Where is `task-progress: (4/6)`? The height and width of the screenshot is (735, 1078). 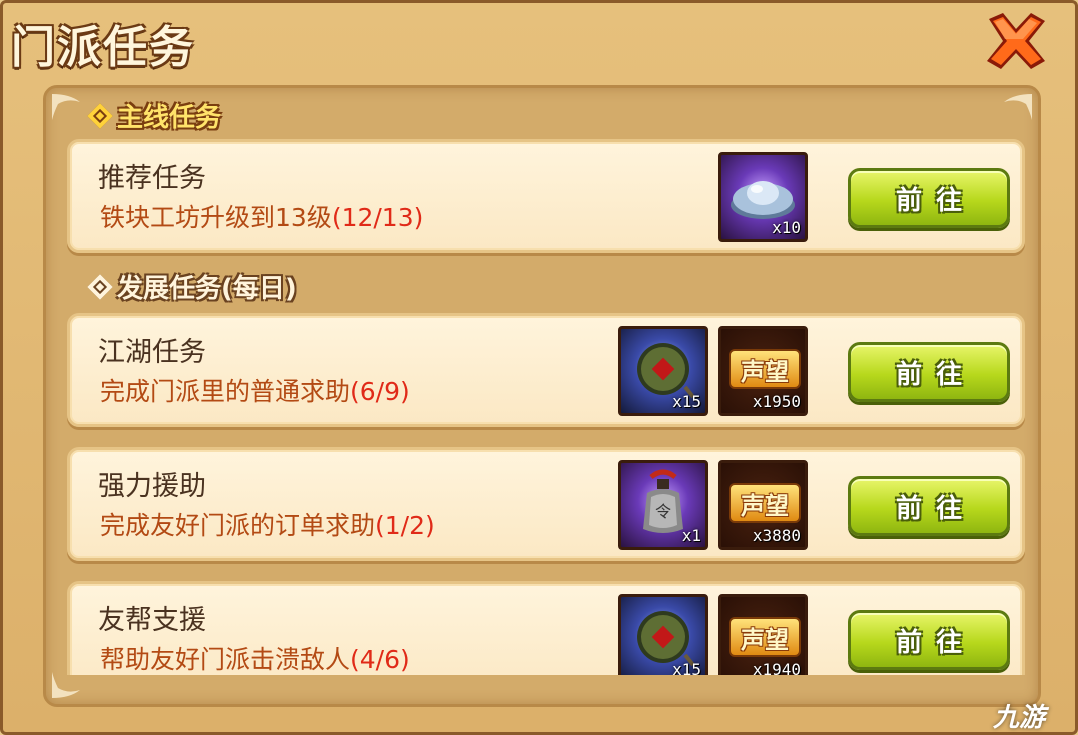
task-progress: (4/6) is located at coordinates (380, 659).